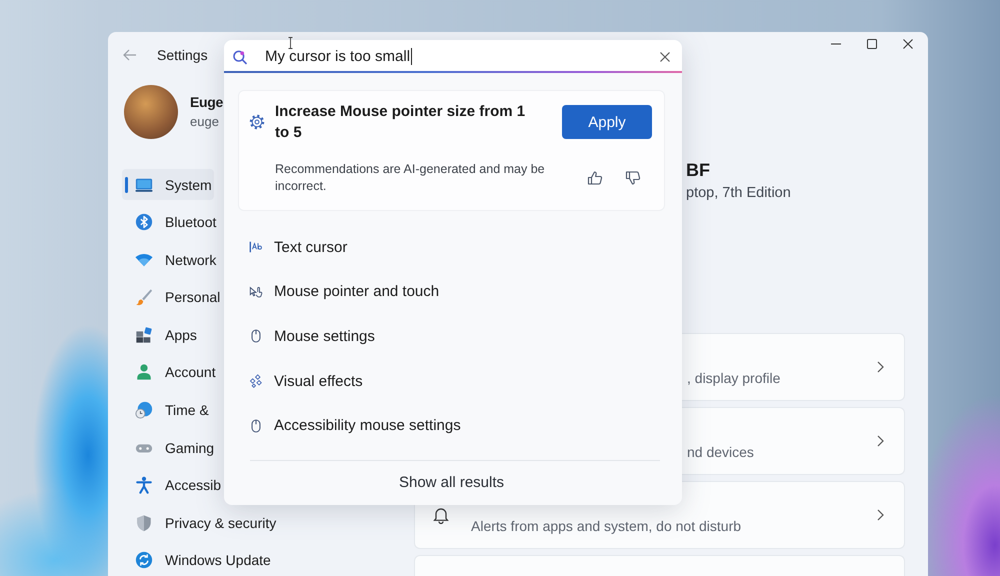 This screenshot has width=1000, height=576. What do you see at coordinates (205, 122) in the screenshot?
I see `user-email: euge` at bounding box center [205, 122].